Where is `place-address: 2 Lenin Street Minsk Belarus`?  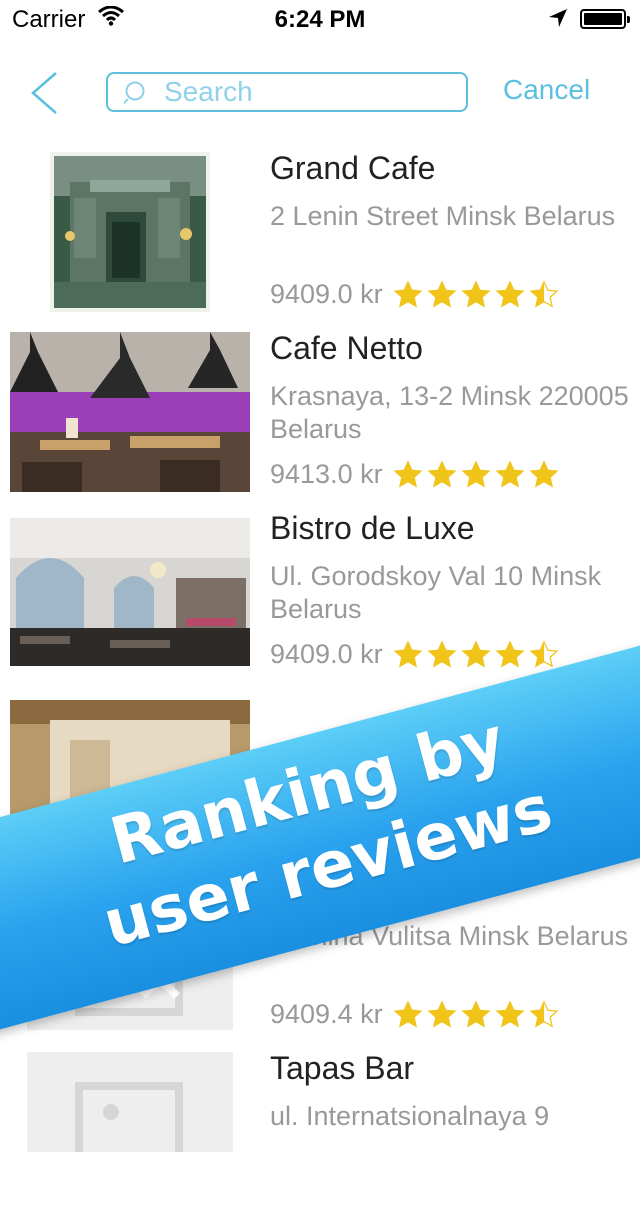 place-address: 2 Lenin Street Minsk Belarus is located at coordinates (443, 216).